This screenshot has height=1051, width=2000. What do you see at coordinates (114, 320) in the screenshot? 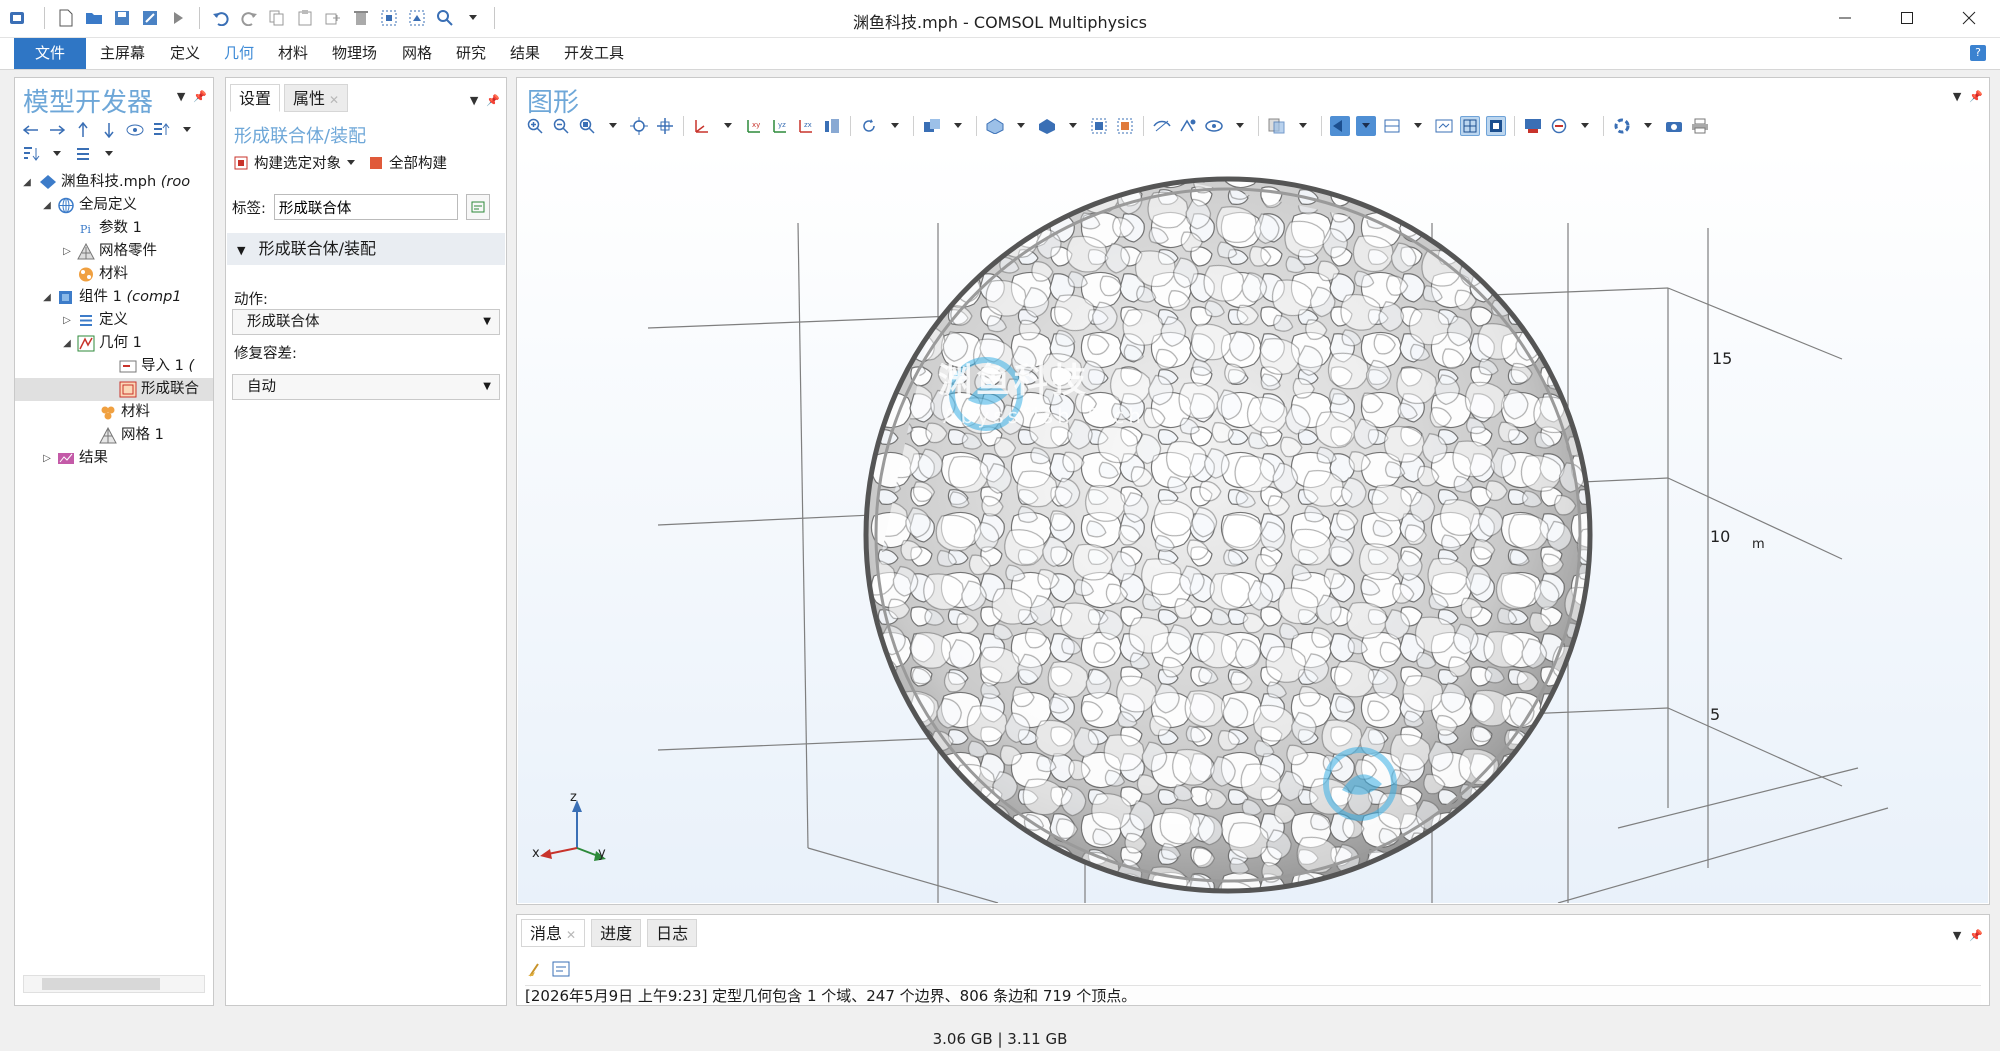
I see `tree-item-definitions: ▷ 定义` at bounding box center [114, 320].